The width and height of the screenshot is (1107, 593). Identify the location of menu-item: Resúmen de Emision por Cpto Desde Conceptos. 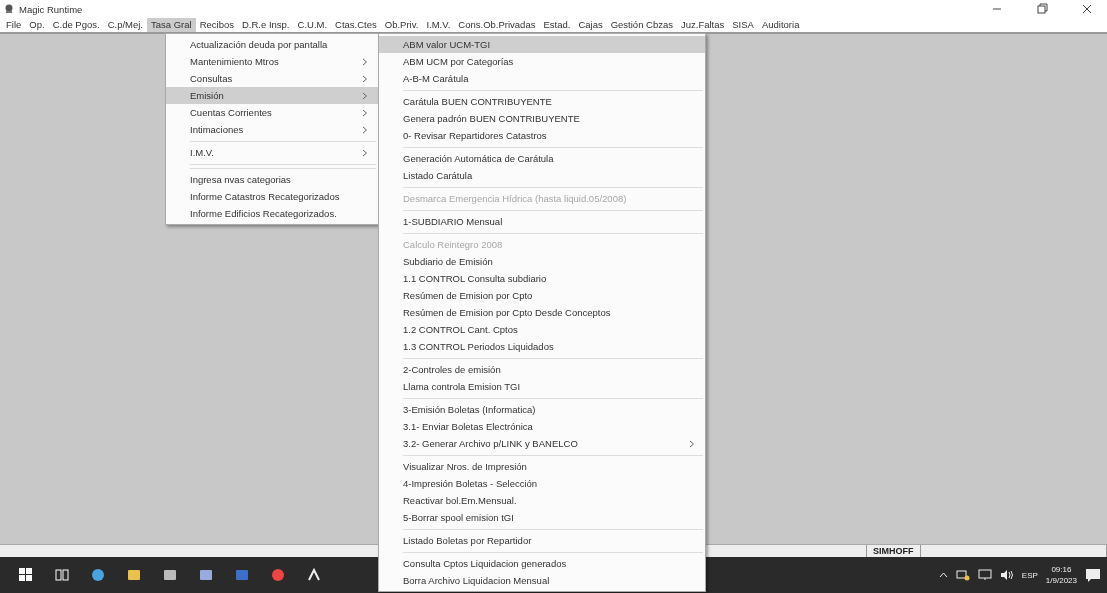
(542, 312).